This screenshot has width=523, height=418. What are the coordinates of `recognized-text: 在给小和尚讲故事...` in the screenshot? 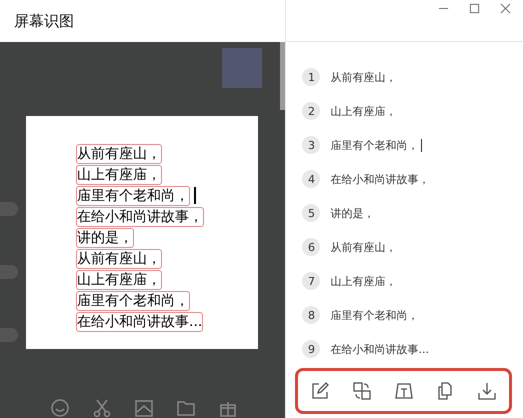 It's located at (140, 322).